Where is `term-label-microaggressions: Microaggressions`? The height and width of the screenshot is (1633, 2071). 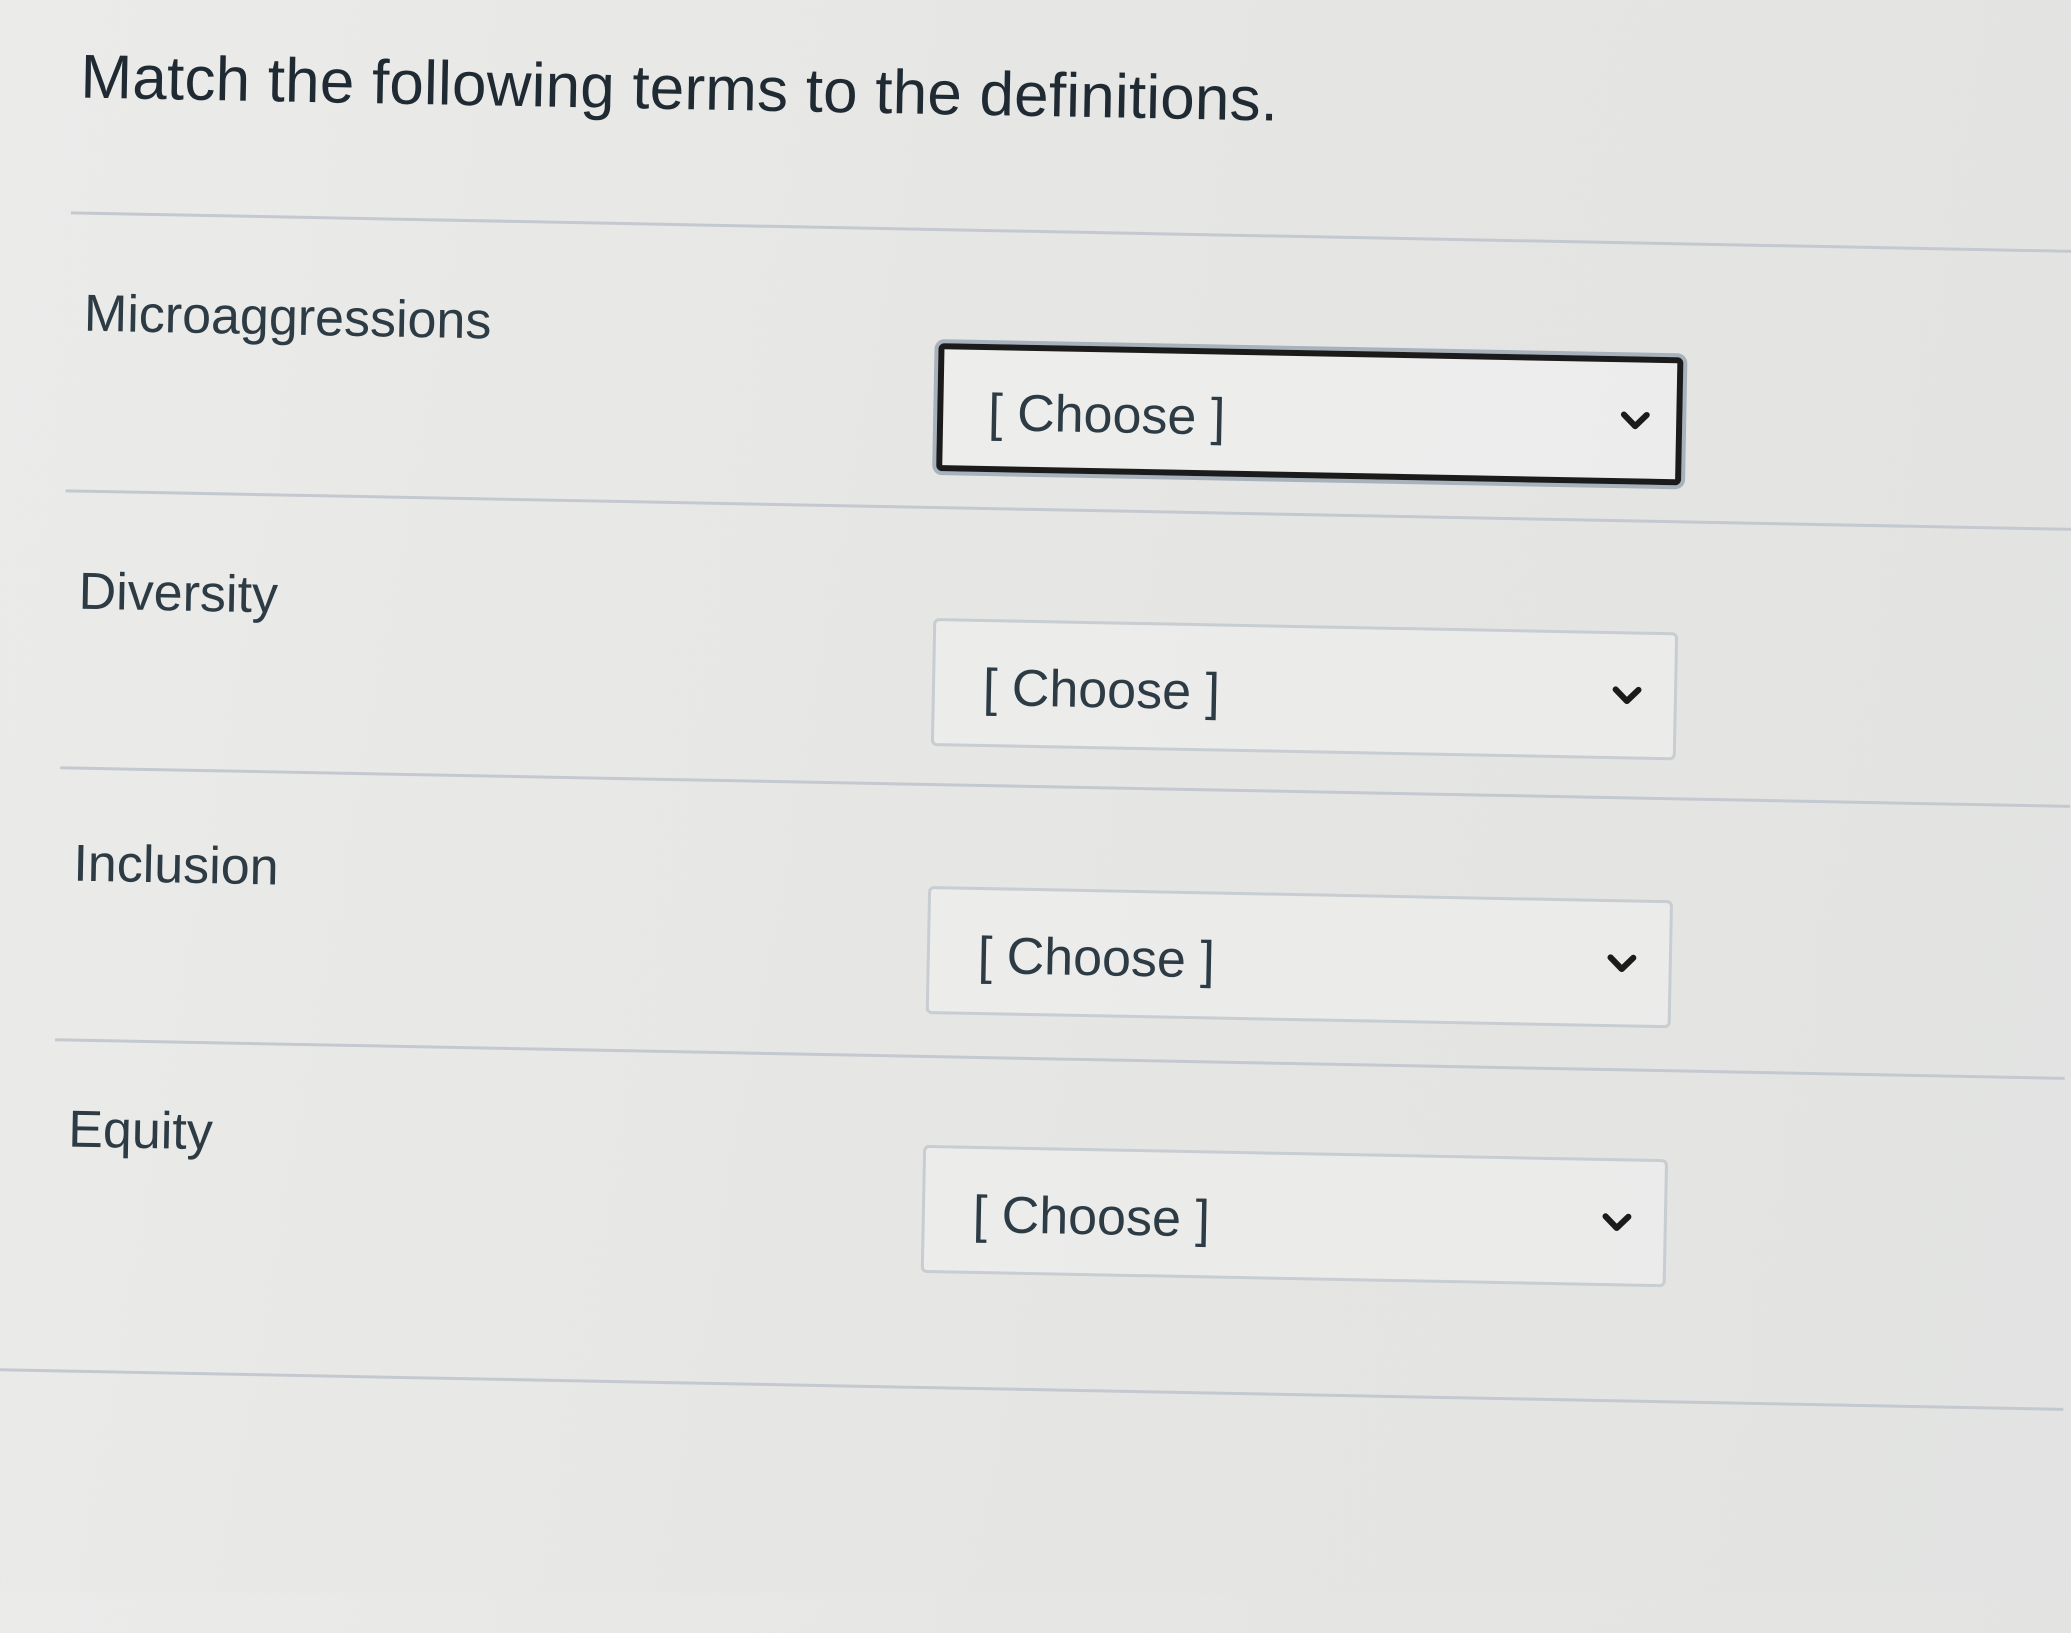 term-label-microaggressions: Microaggressions is located at coordinates (287, 317).